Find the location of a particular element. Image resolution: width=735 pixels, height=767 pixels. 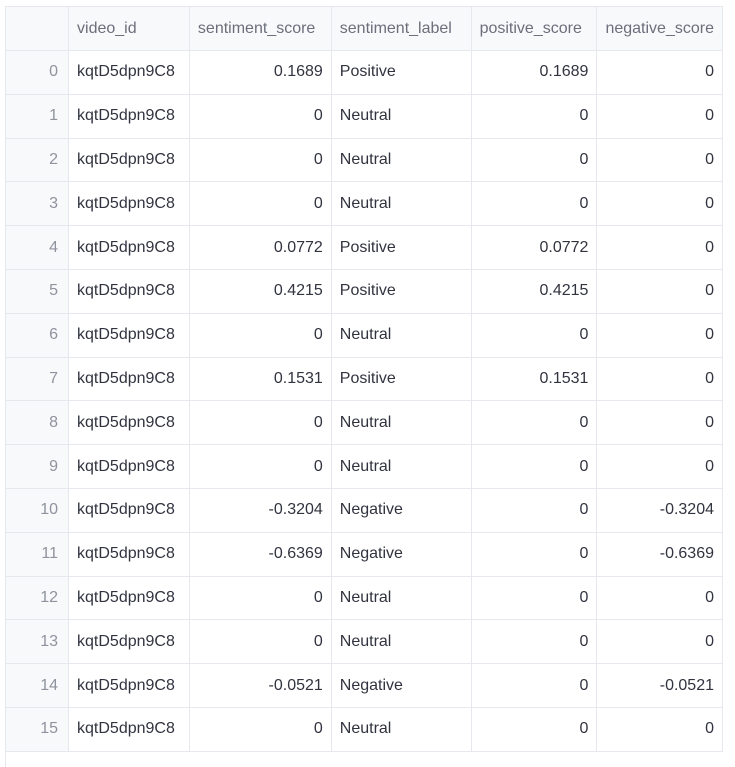

row-index-cell: 0 is located at coordinates (38, 72).